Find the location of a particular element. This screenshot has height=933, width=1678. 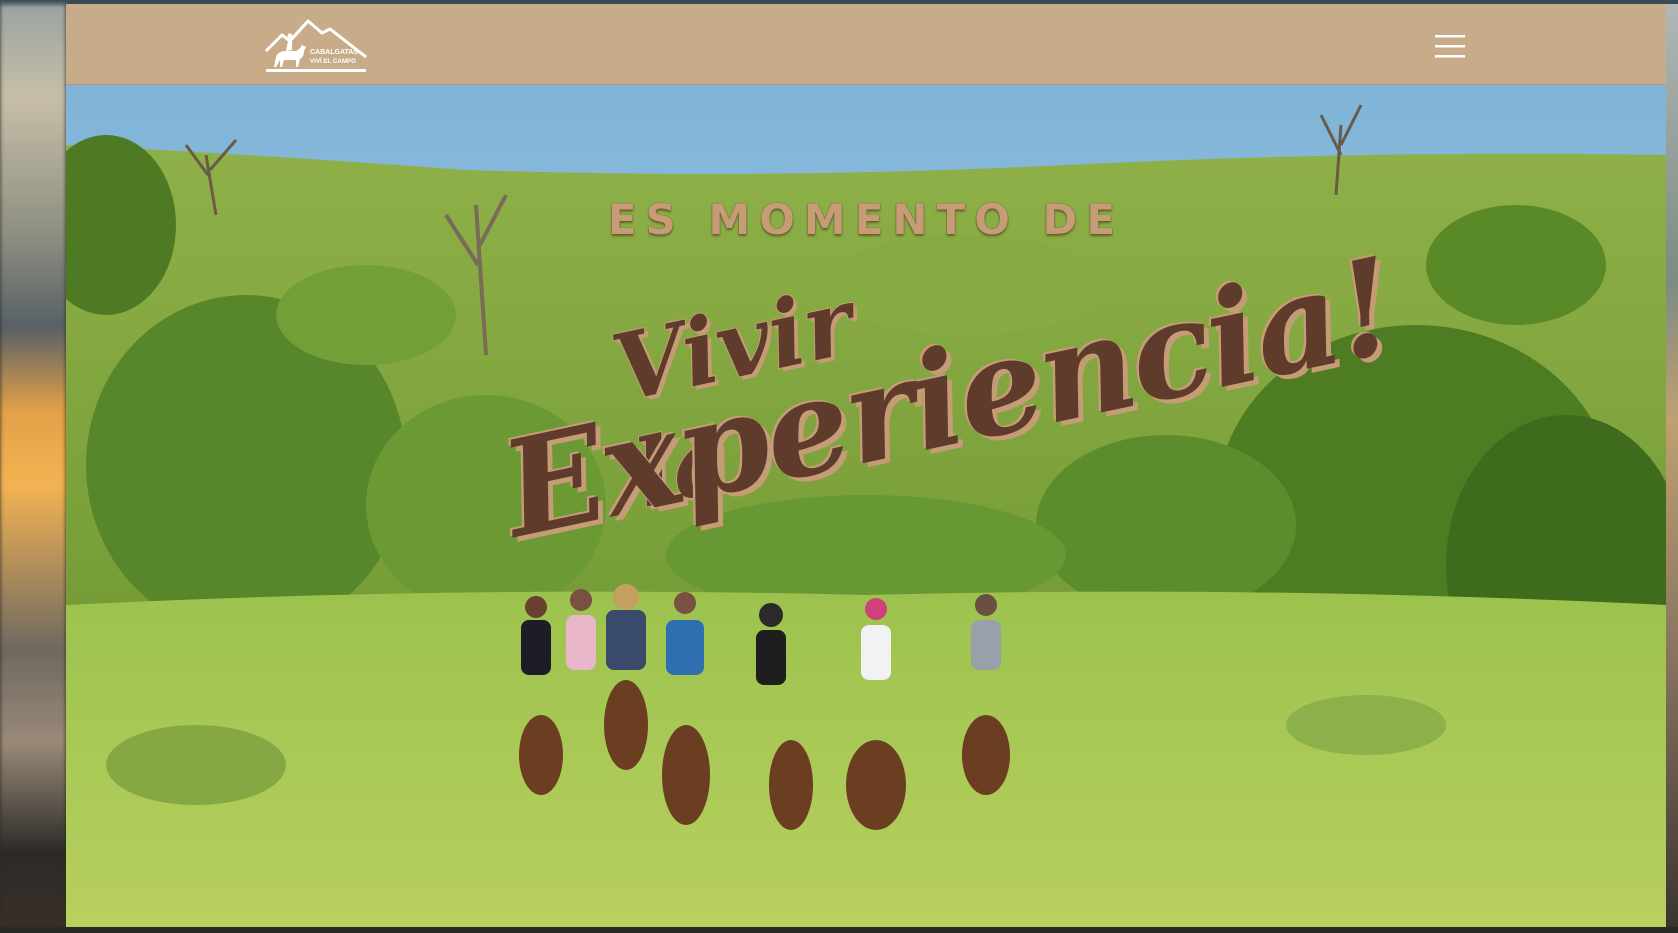

mountain-horse-logo-icon: CABALGATAS VIVÍ EL CAMPO is located at coordinates (315, 45).